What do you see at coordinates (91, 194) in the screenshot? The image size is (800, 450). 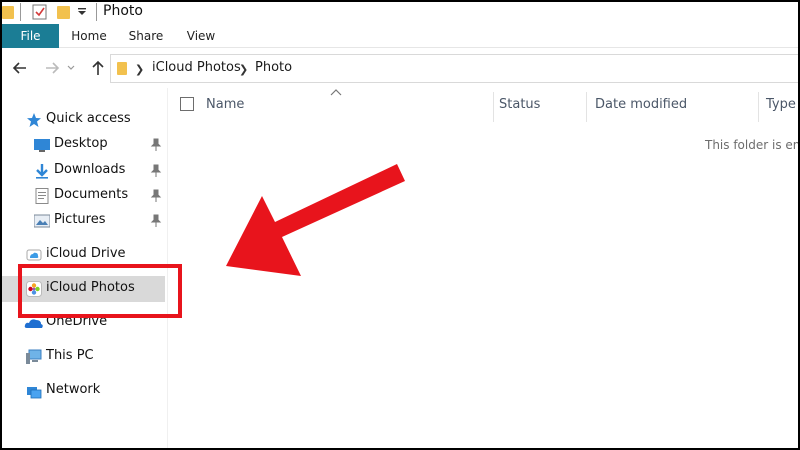 I see `sidebar-item-label: Documents` at bounding box center [91, 194].